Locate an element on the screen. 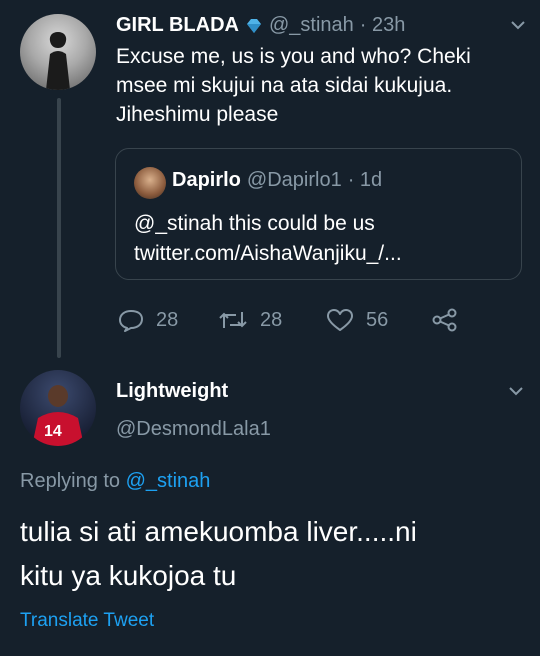  like-action: 56 is located at coordinates (357, 320).